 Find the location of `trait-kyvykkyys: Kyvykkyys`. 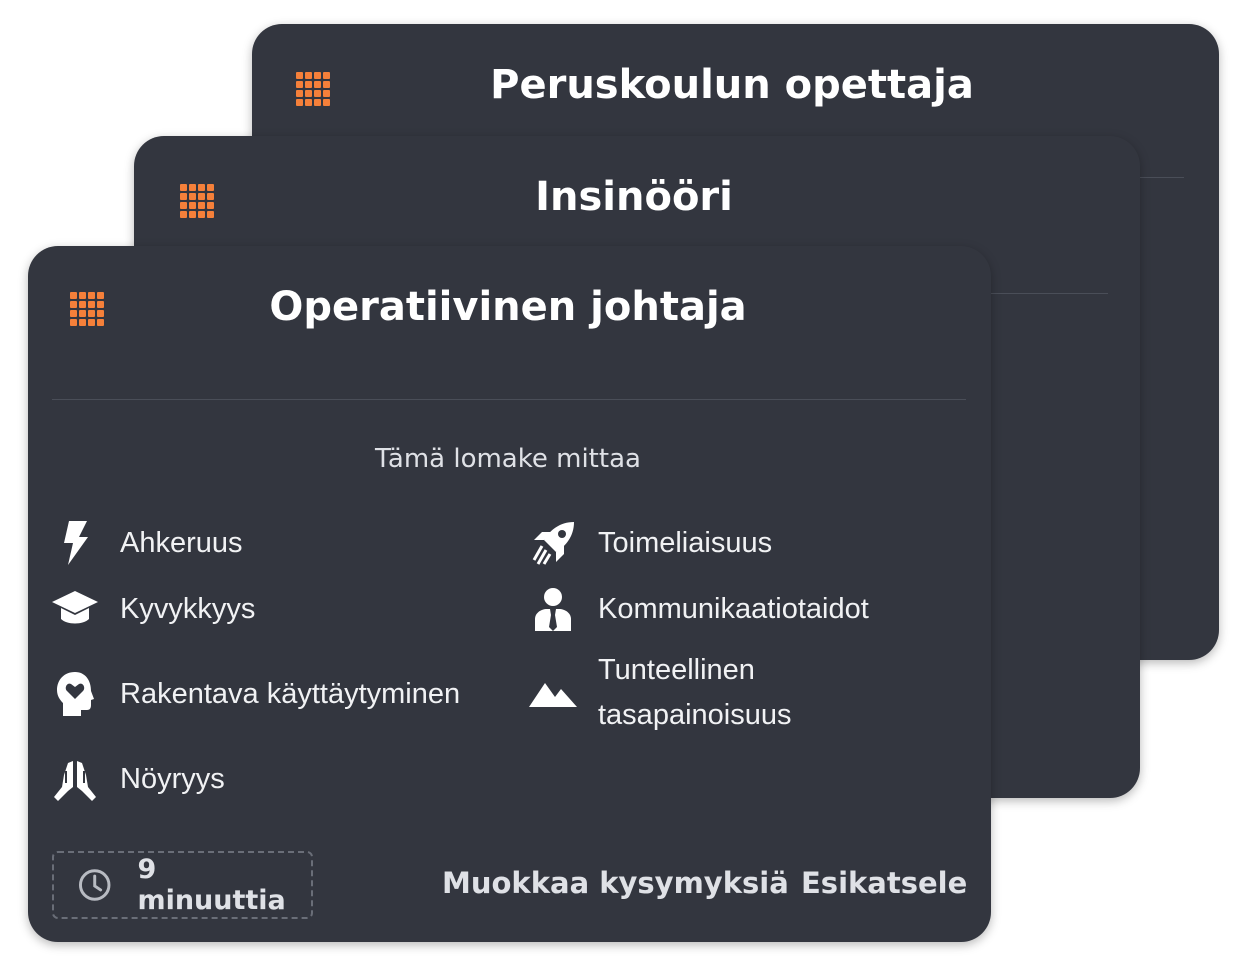

trait-kyvykkyys: Kyvykkyys is located at coordinates (152, 609).